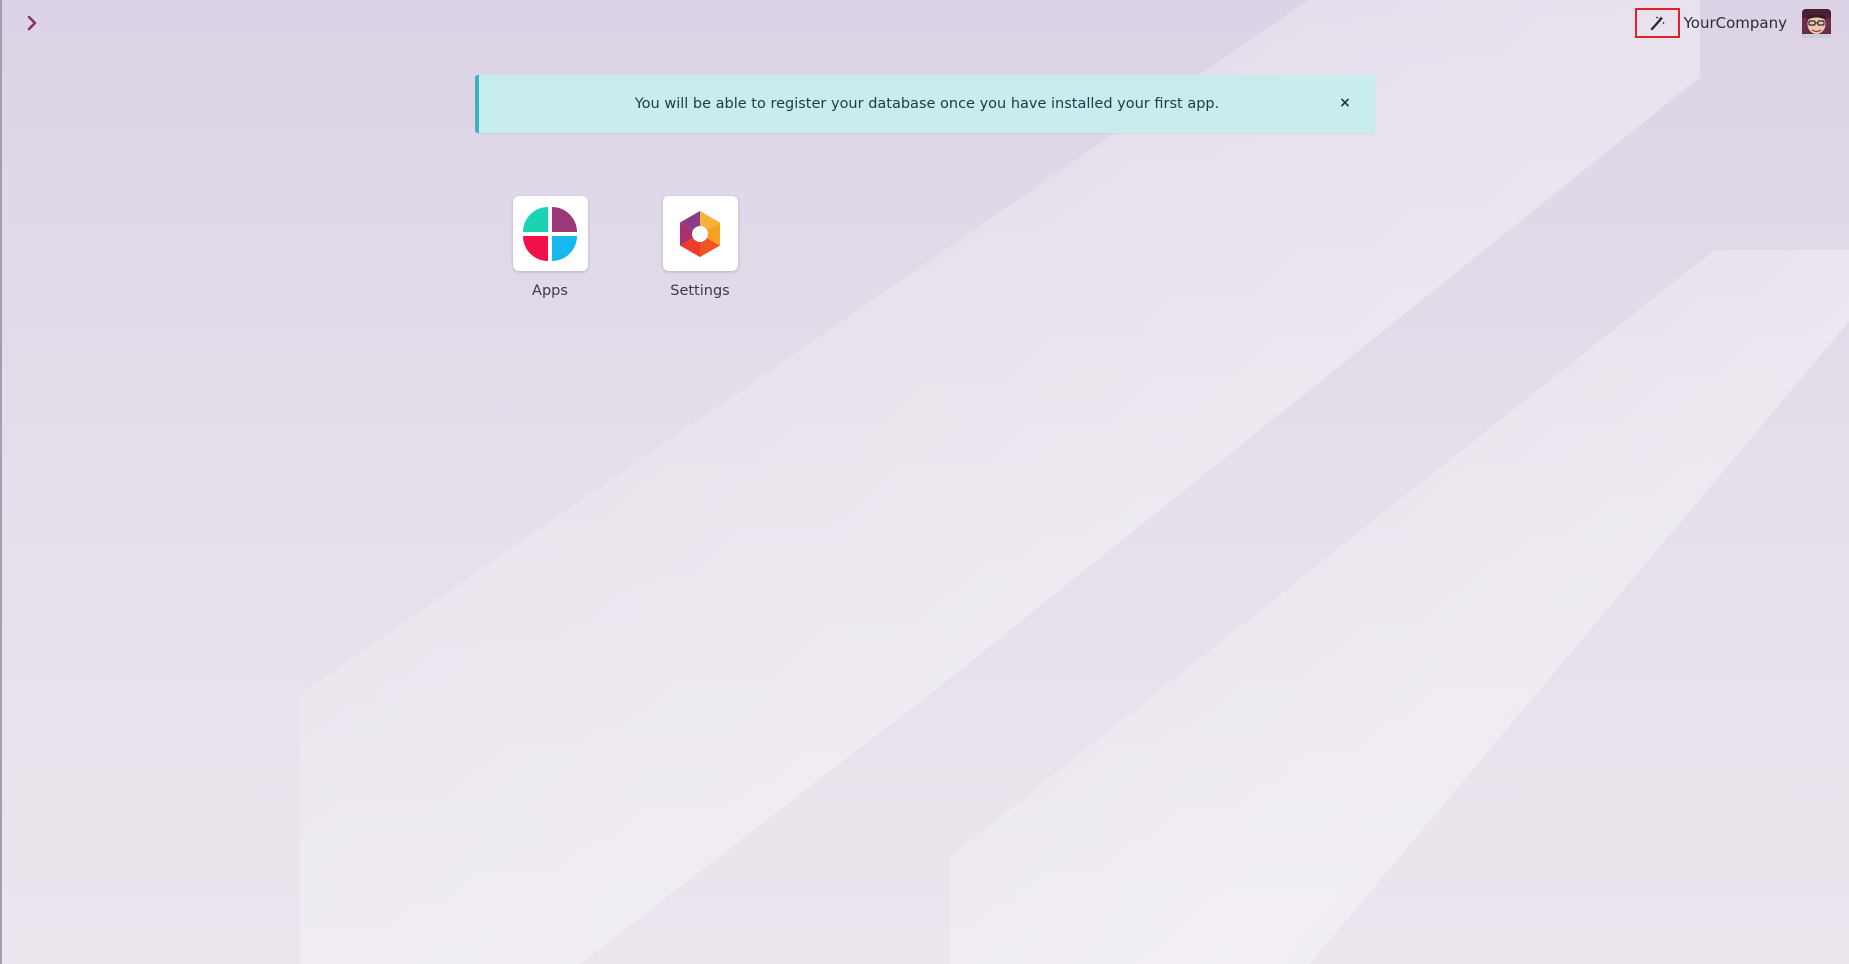 Image resolution: width=1849 pixels, height=964 pixels. I want to click on company-switcher: YourCompany, so click(1735, 23).